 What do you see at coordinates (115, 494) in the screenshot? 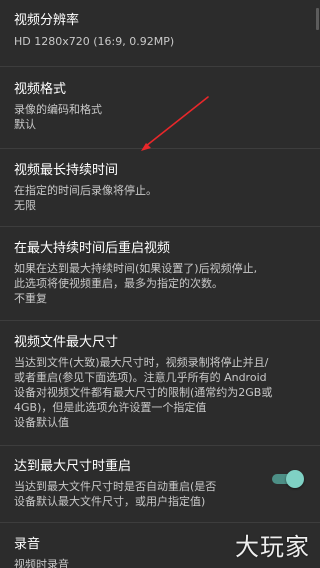
I see `setting-summary: 当达到最大文件尺寸时是否自动重启(是否 设备默认最大文件尺寸，或用户指定值)` at bounding box center [115, 494].